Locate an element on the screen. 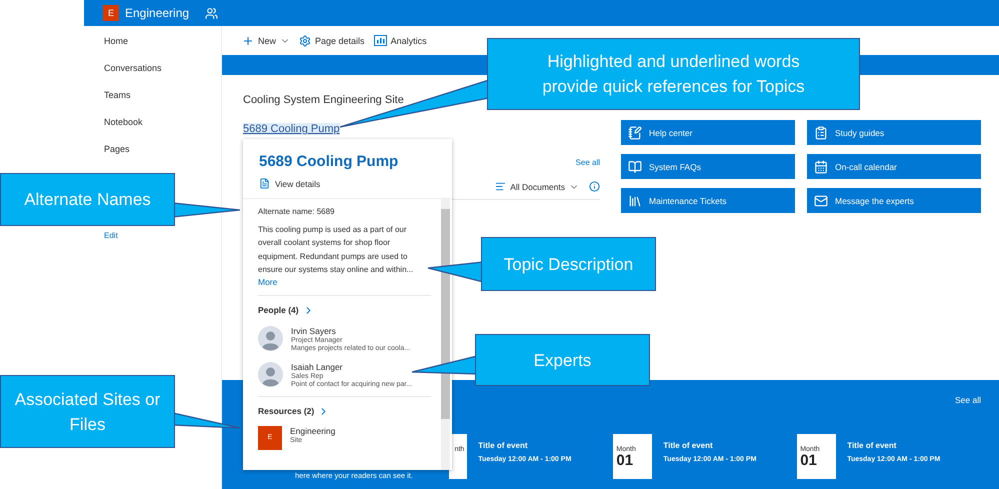  quick-link: Maintenance Tickets is located at coordinates (708, 200).